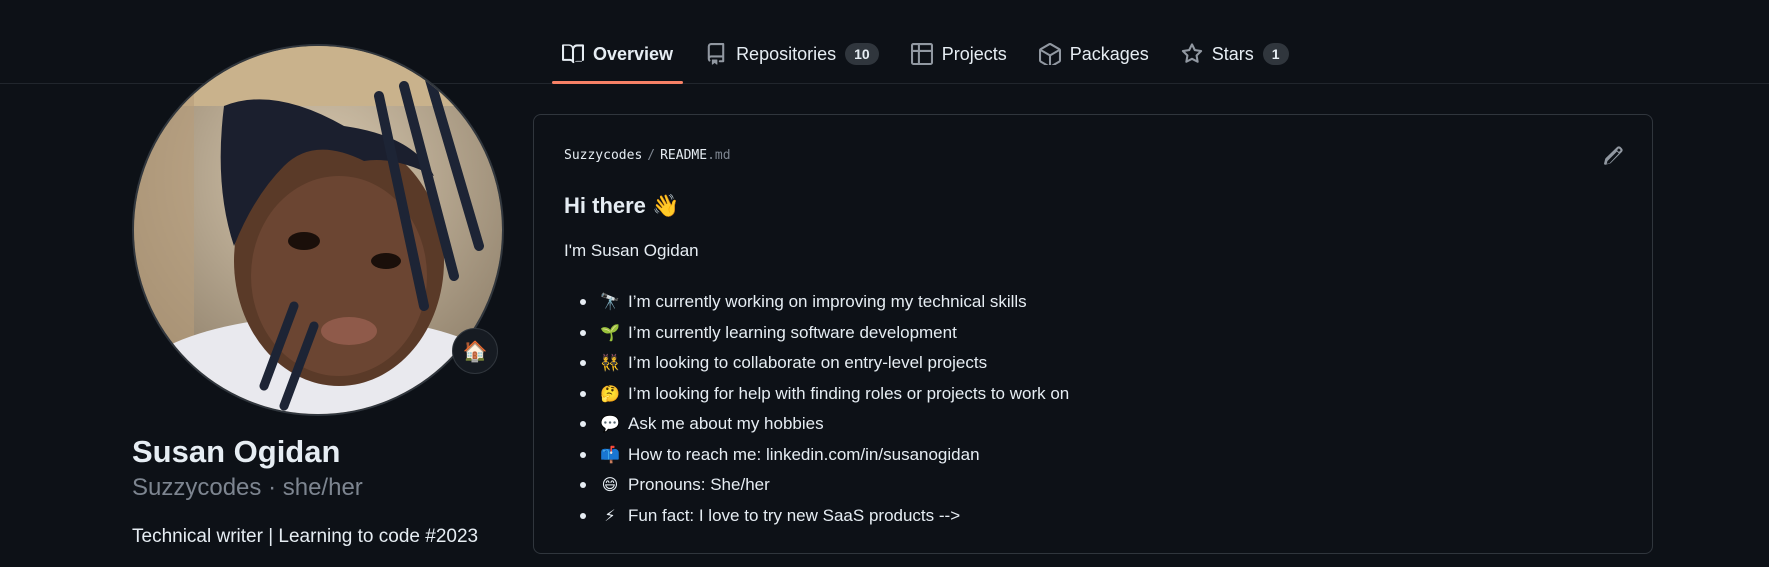 The width and height of the screenshot is (1769, 567). I want to click on readme-breadcrumb: Suzzycodes / README.md, so click(647, 155).